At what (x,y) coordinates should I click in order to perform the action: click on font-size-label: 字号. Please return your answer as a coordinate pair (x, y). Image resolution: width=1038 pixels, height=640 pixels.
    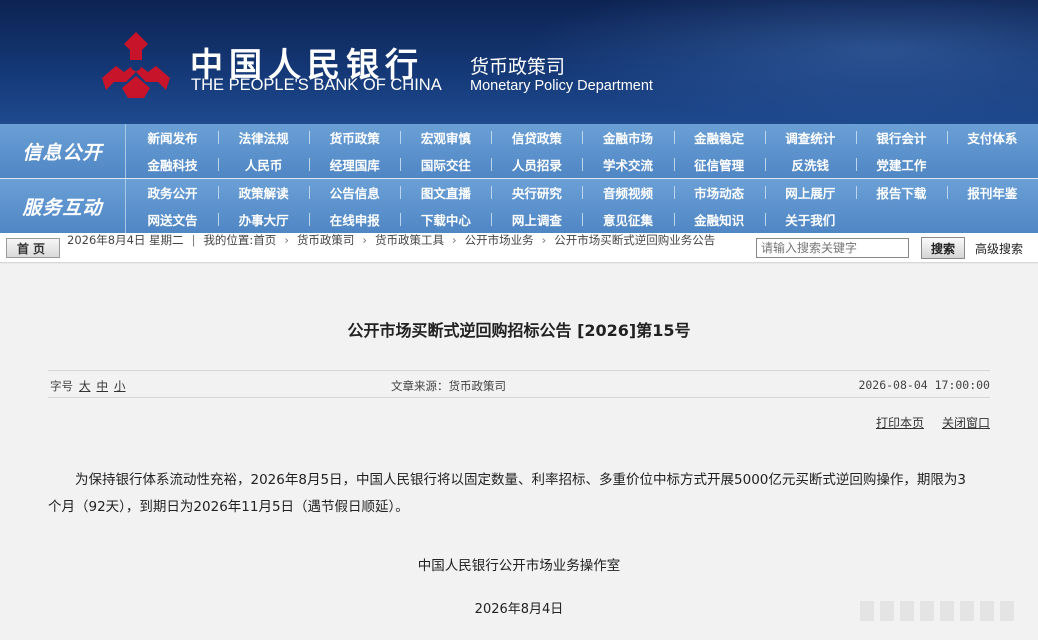
    Looking at the image, I should click on (61, 386).